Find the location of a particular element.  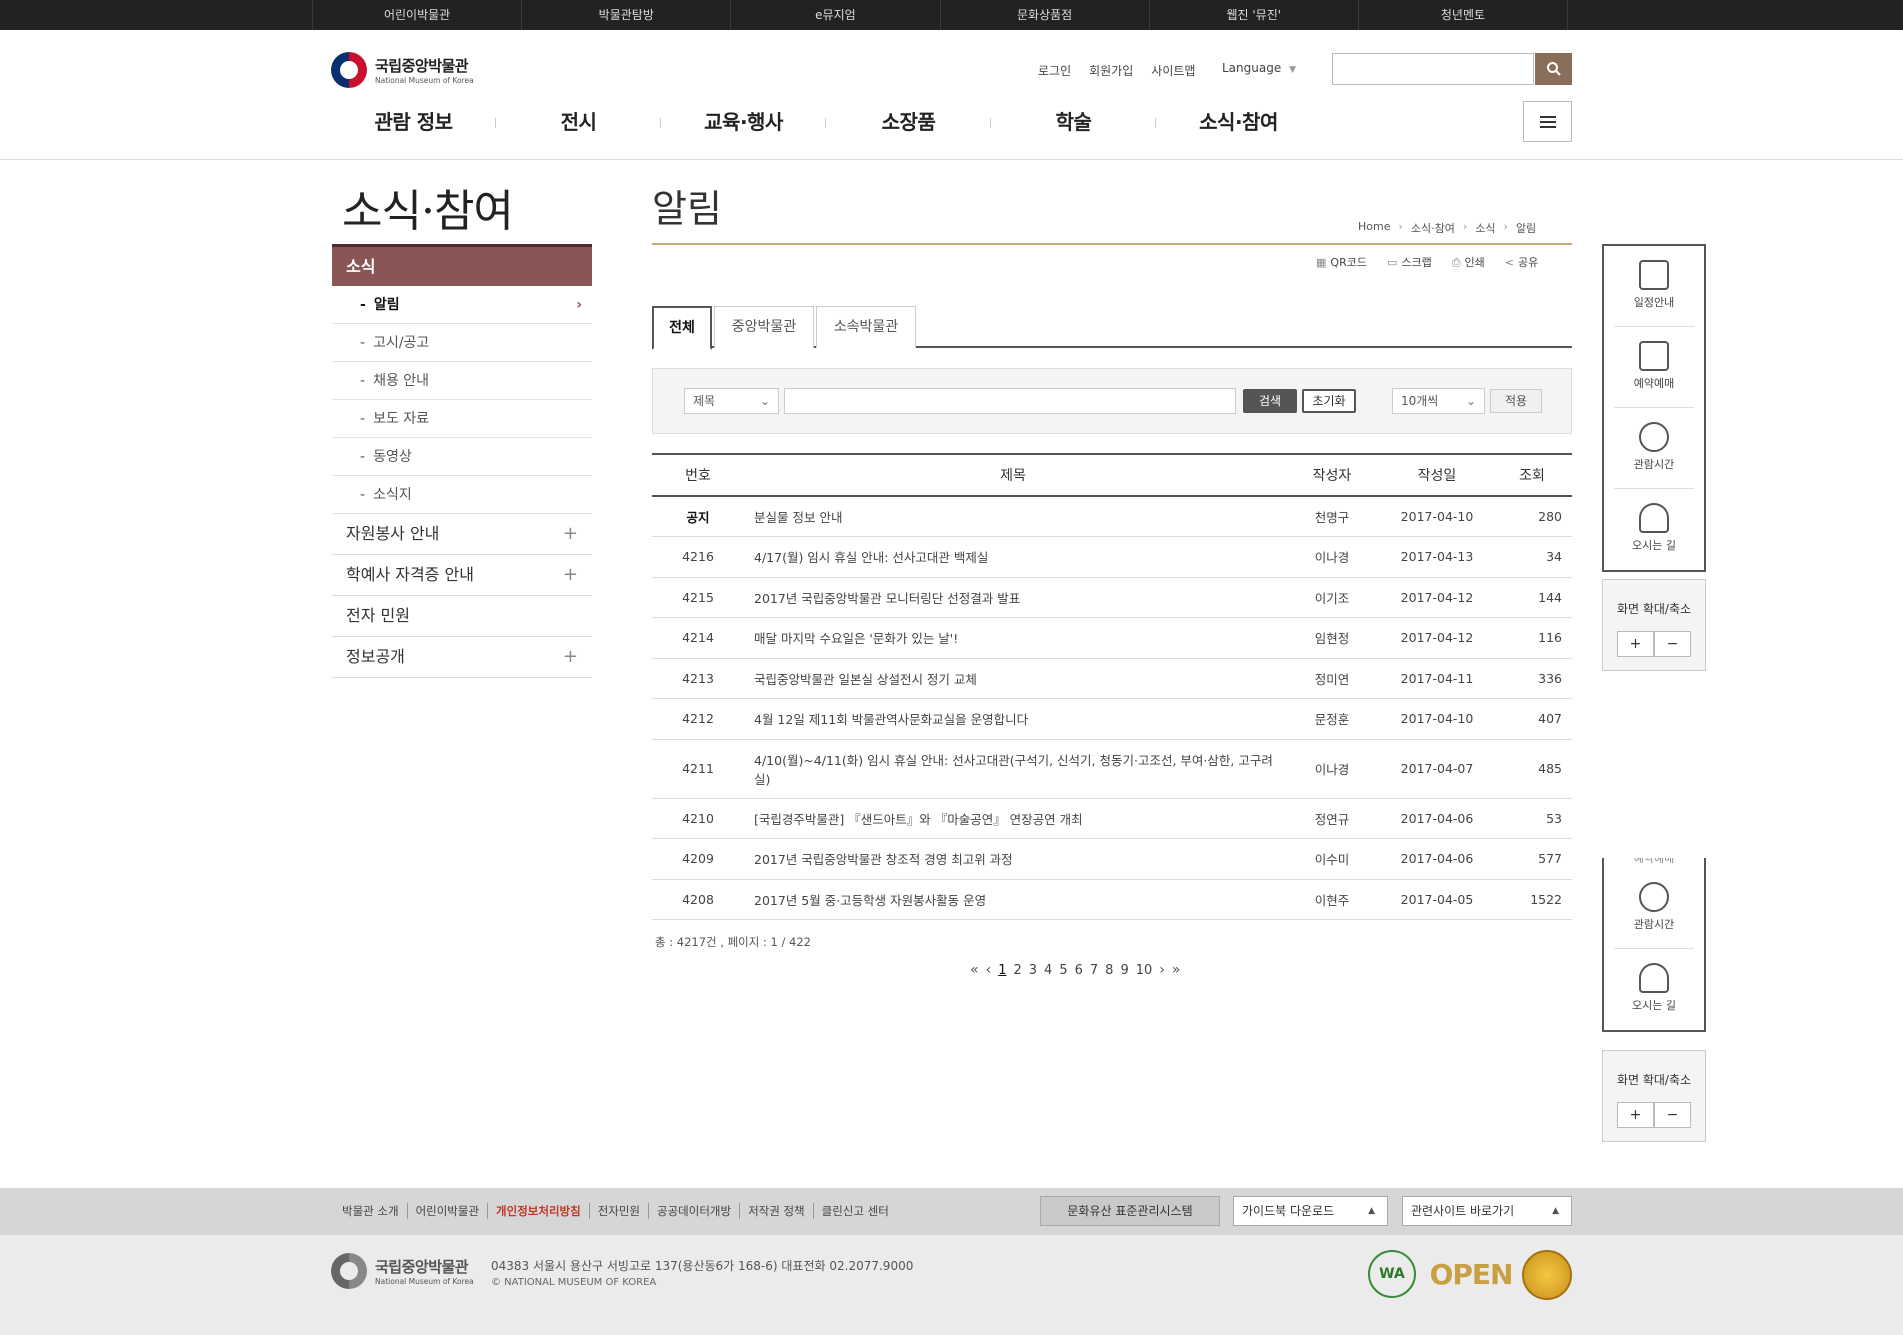

tab-all: 전체 is located at coordinates (682, 328).